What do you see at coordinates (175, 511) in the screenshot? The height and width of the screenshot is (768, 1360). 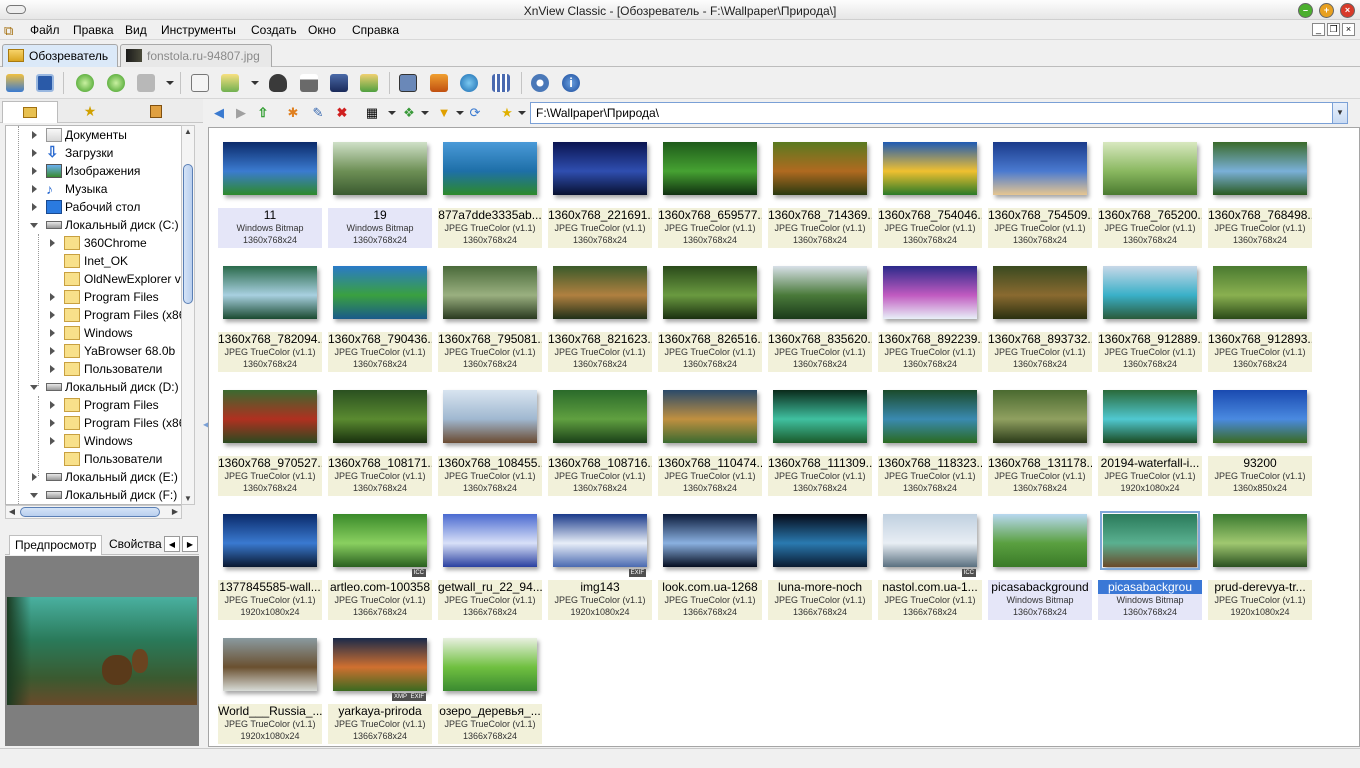 I see `scroll-right-icon: ▶` at bounding box center [175, 511].